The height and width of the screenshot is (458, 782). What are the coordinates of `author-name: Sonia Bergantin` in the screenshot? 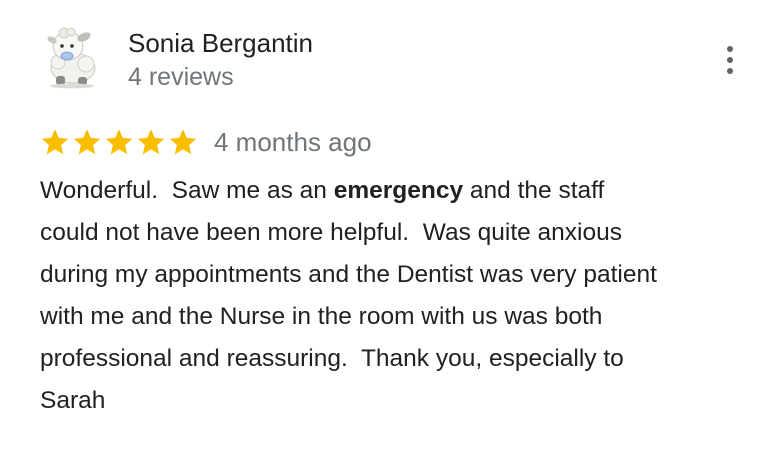 It's located at (220, 43).